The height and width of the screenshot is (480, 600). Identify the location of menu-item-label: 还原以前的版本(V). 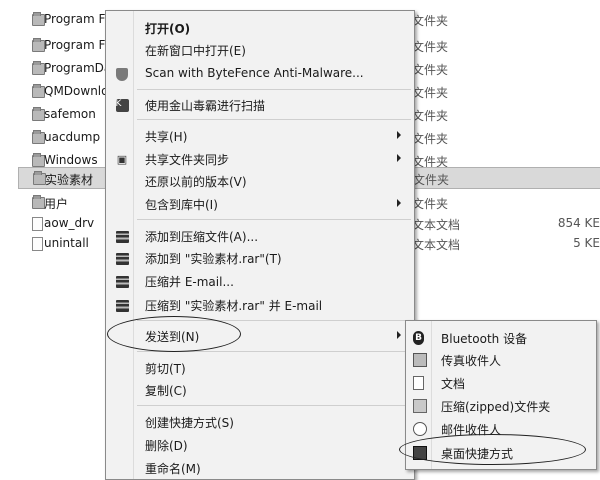
(196, 182).